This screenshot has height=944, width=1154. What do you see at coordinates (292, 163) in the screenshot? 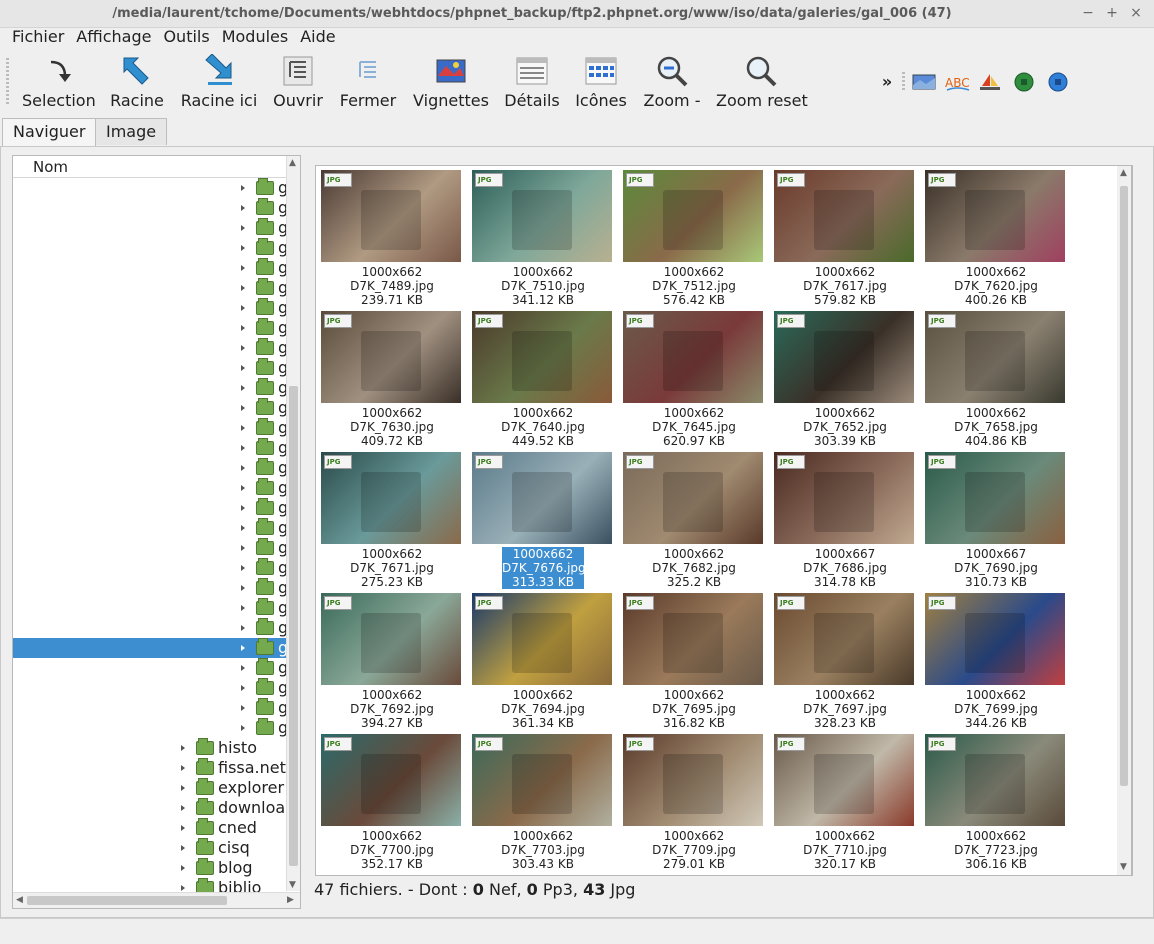
I see `scroll-up-arrow-icon: ▲` at bounding box center [292, 163].